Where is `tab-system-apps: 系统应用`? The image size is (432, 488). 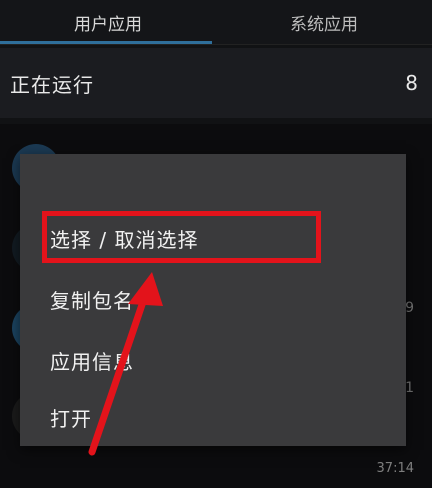
tab-system-apps: 系统应用 is located at coordinates (324, 22).